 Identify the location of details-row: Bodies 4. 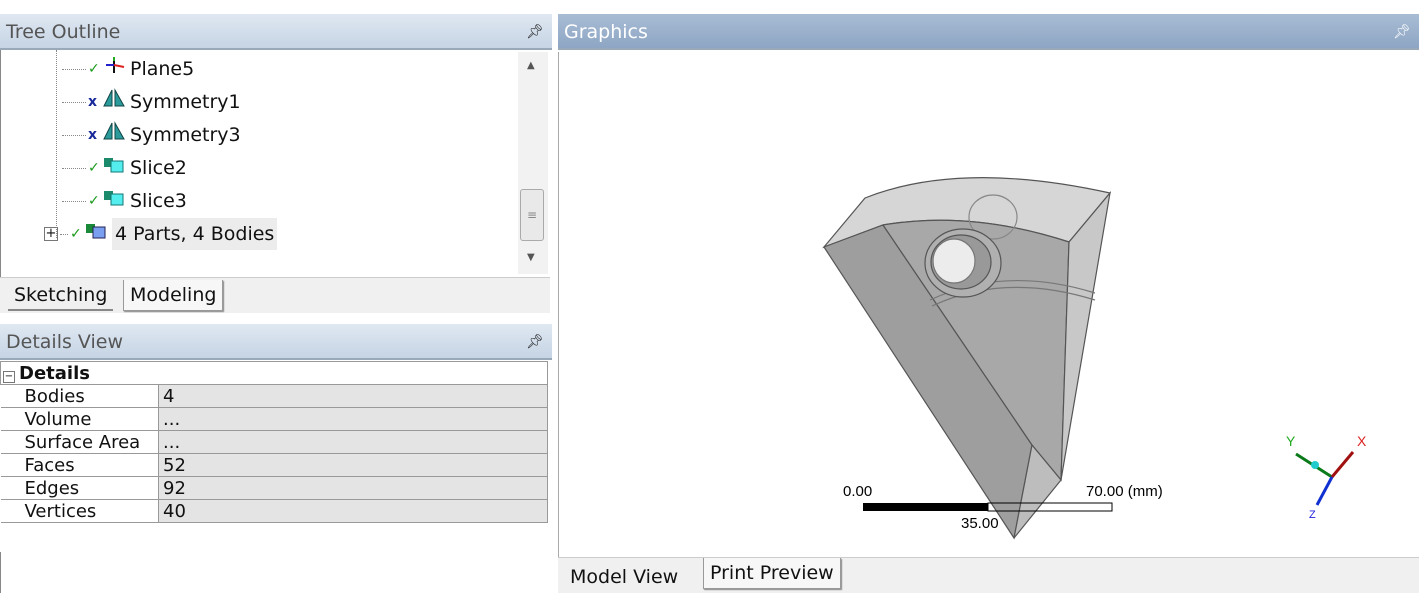
(274, 396).